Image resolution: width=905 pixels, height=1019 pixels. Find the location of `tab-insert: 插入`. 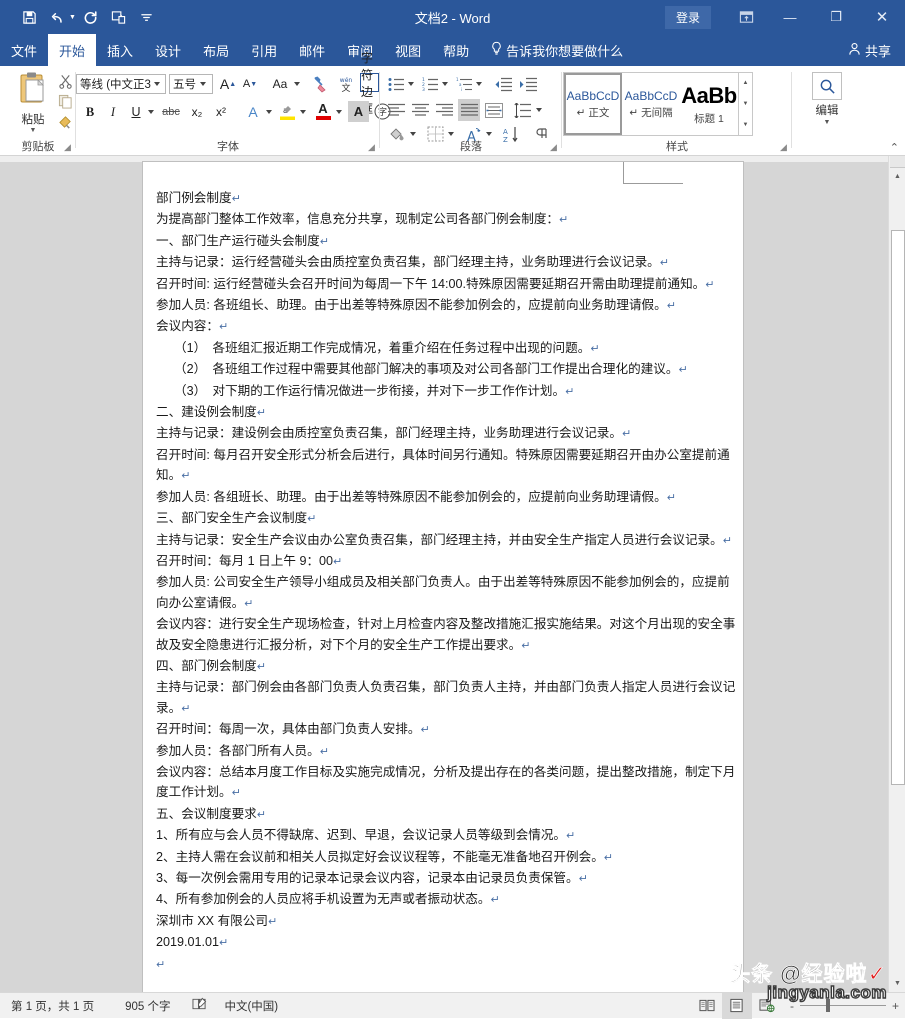

tab-insert: 插入 is located at coordinates (120, 50).